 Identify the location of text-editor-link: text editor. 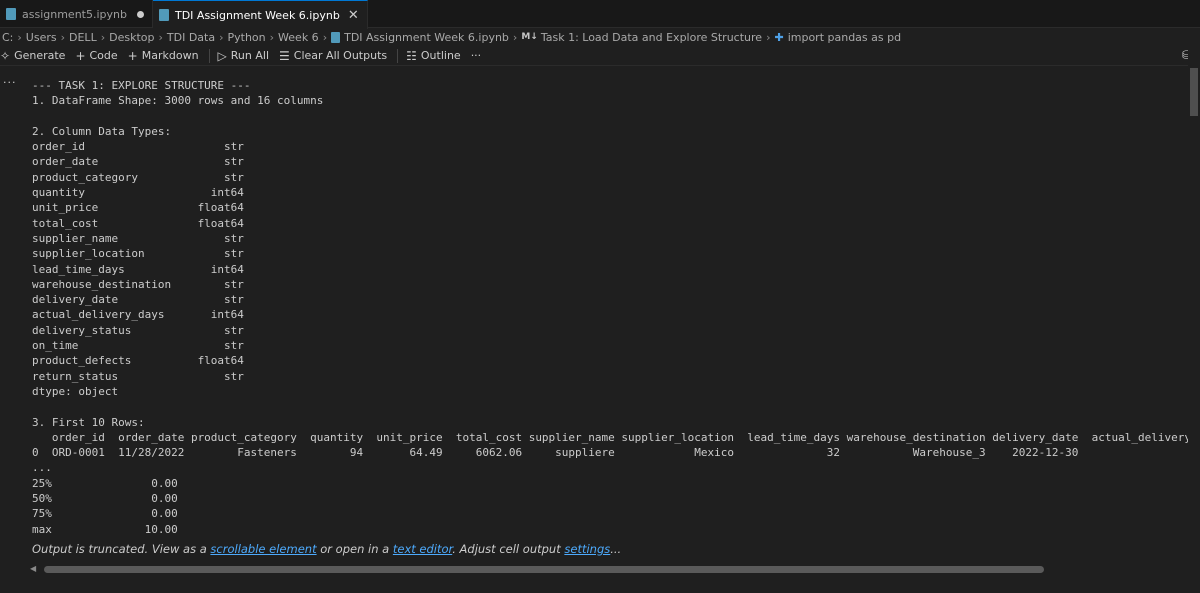
(422, 549).